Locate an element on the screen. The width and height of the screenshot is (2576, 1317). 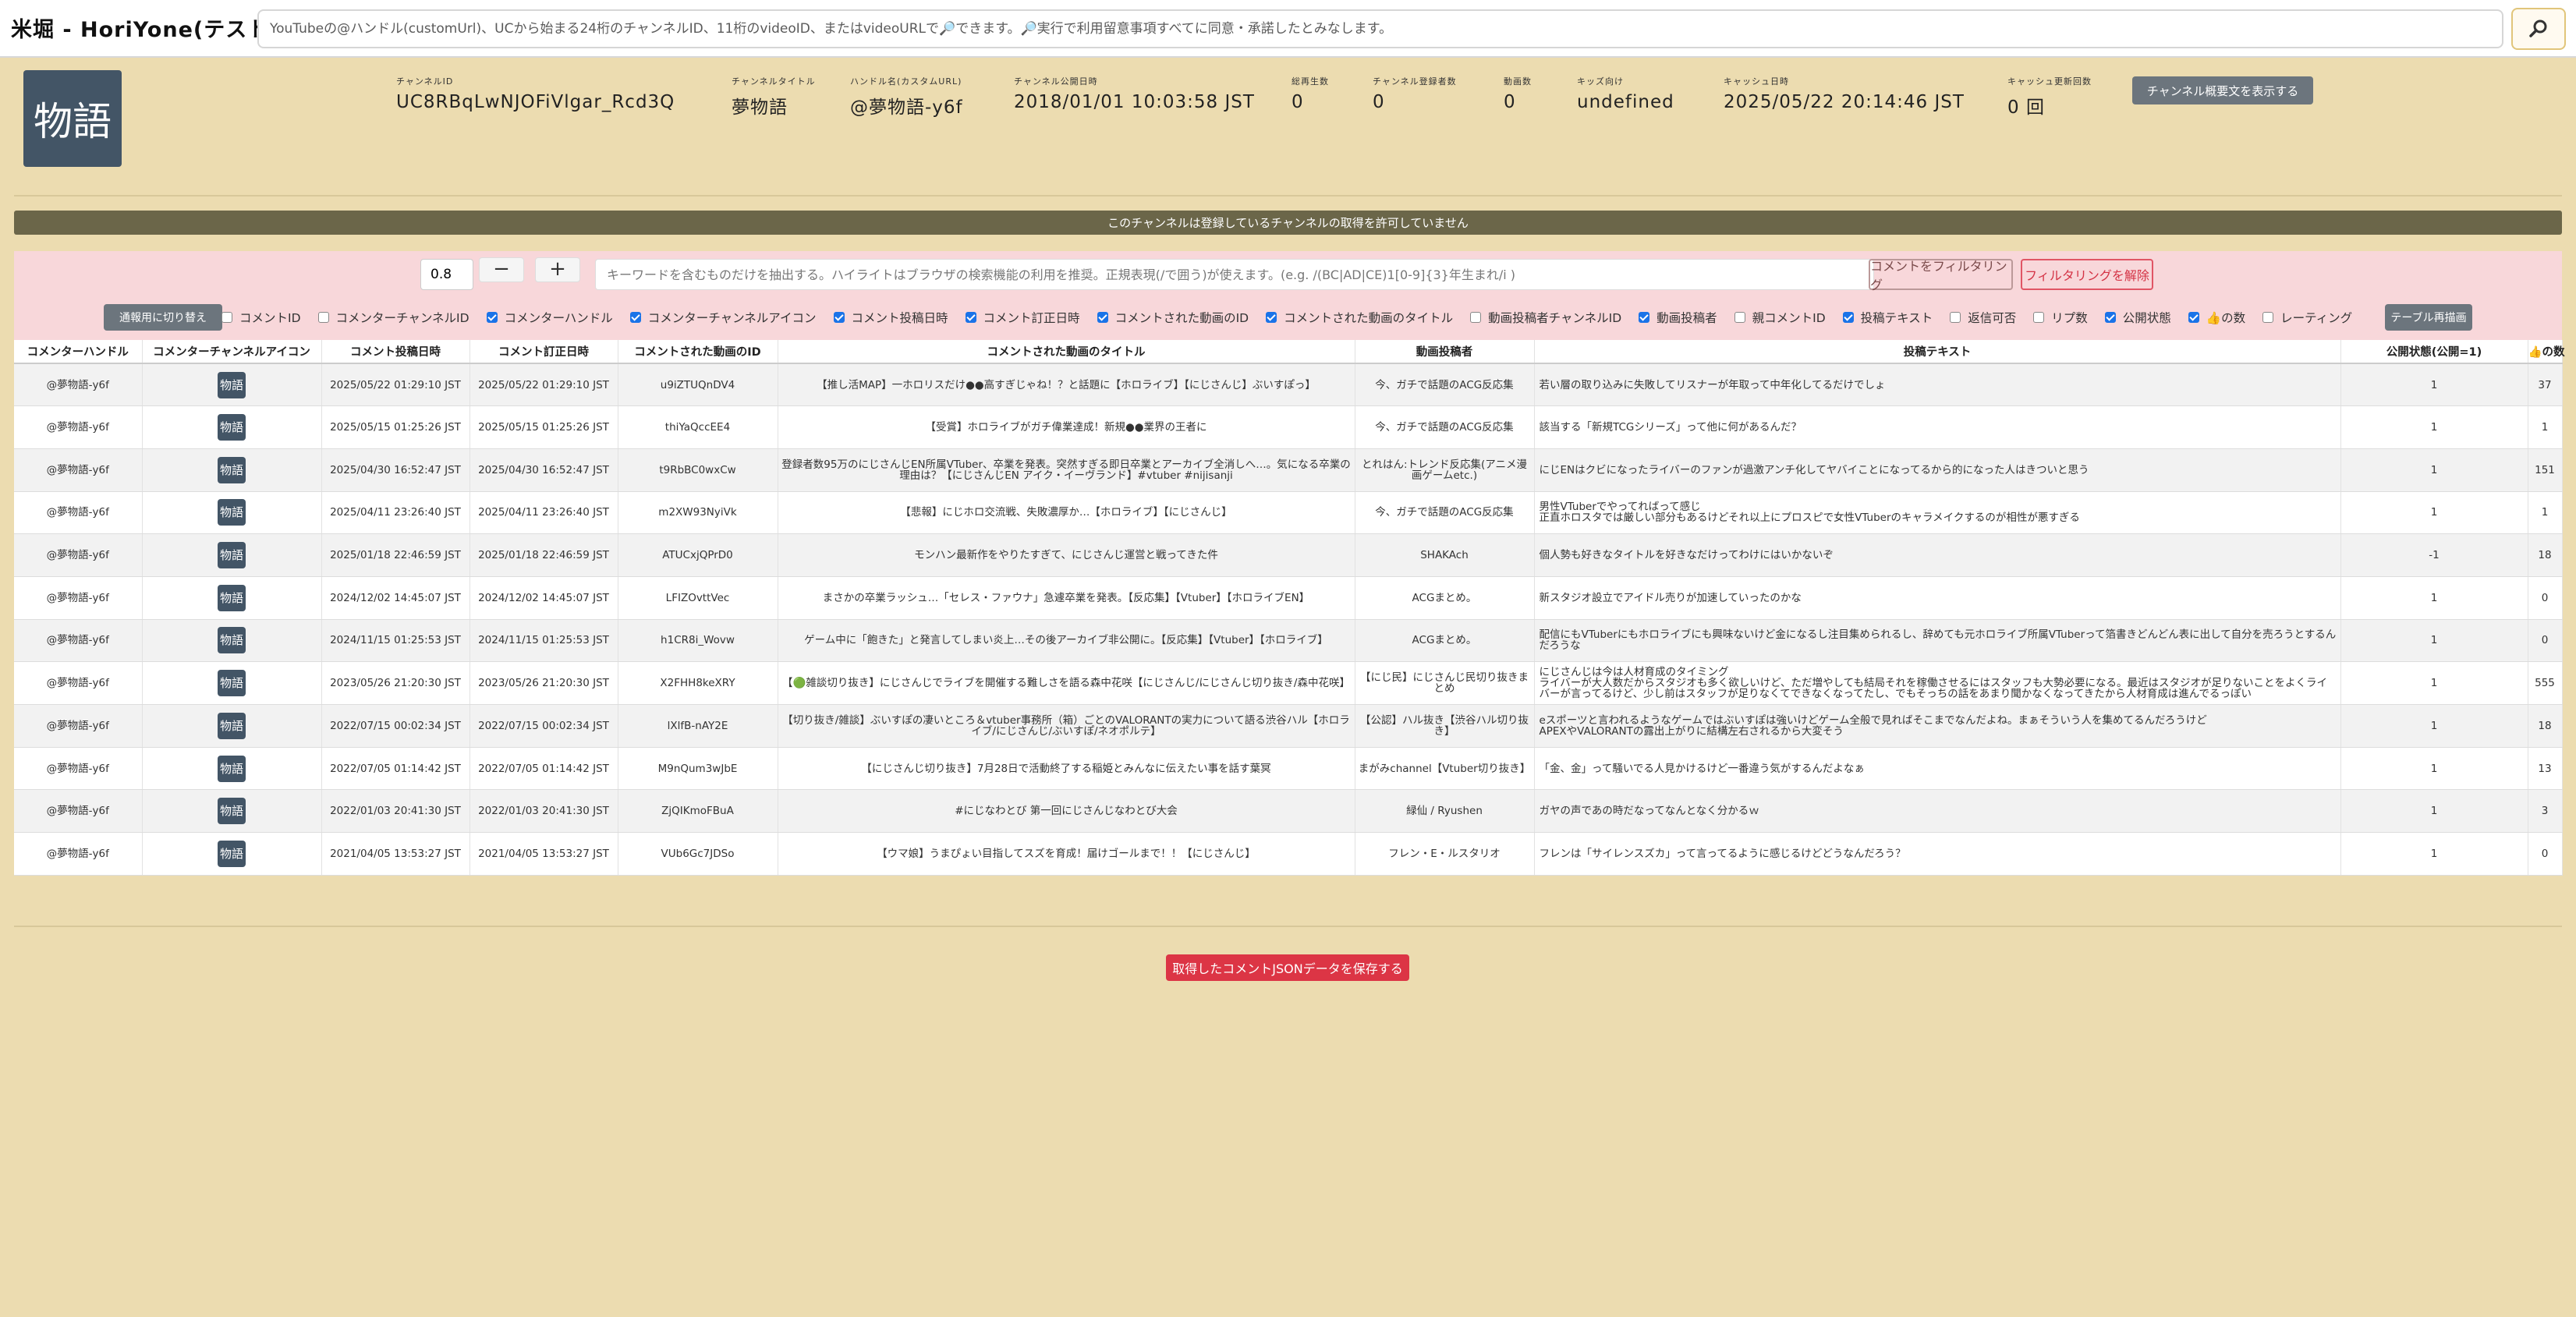
column-checkbox: コメンターチャンネルアイコン is located at coordinates (723, 317).